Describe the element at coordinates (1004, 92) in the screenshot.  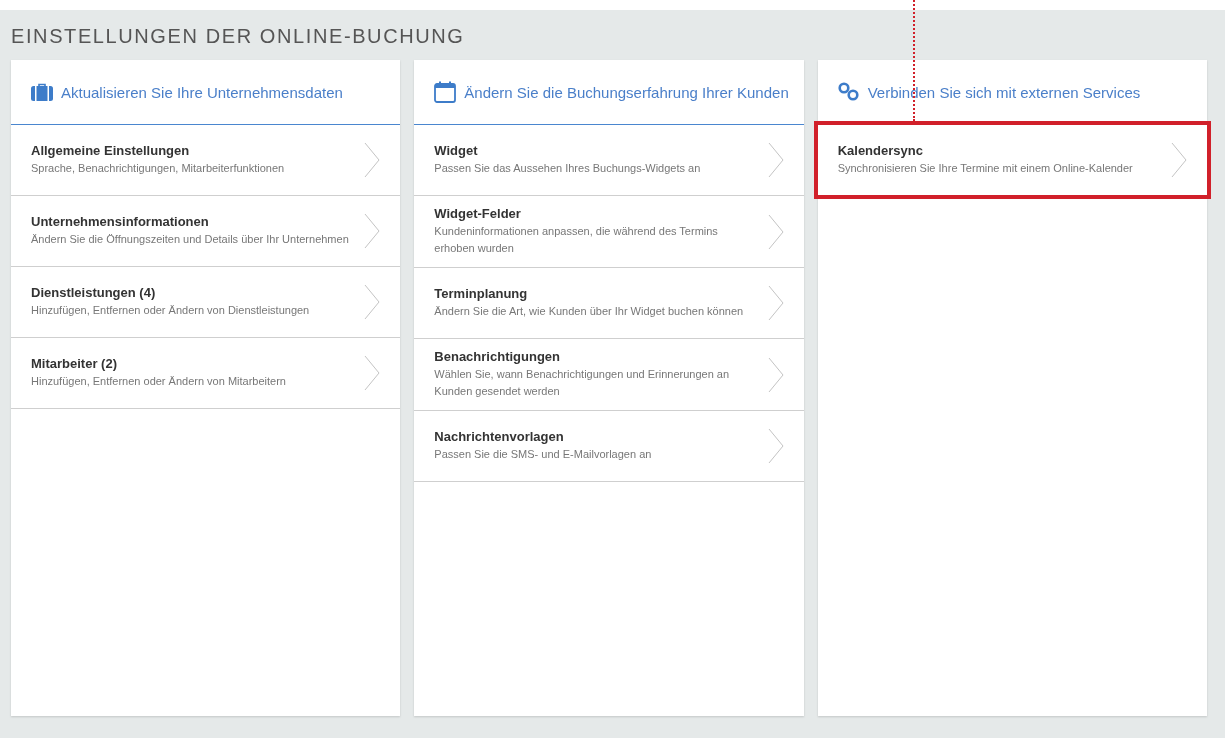
I see `card-heading: Verbinden Sie sich mit externen Services` at that location.